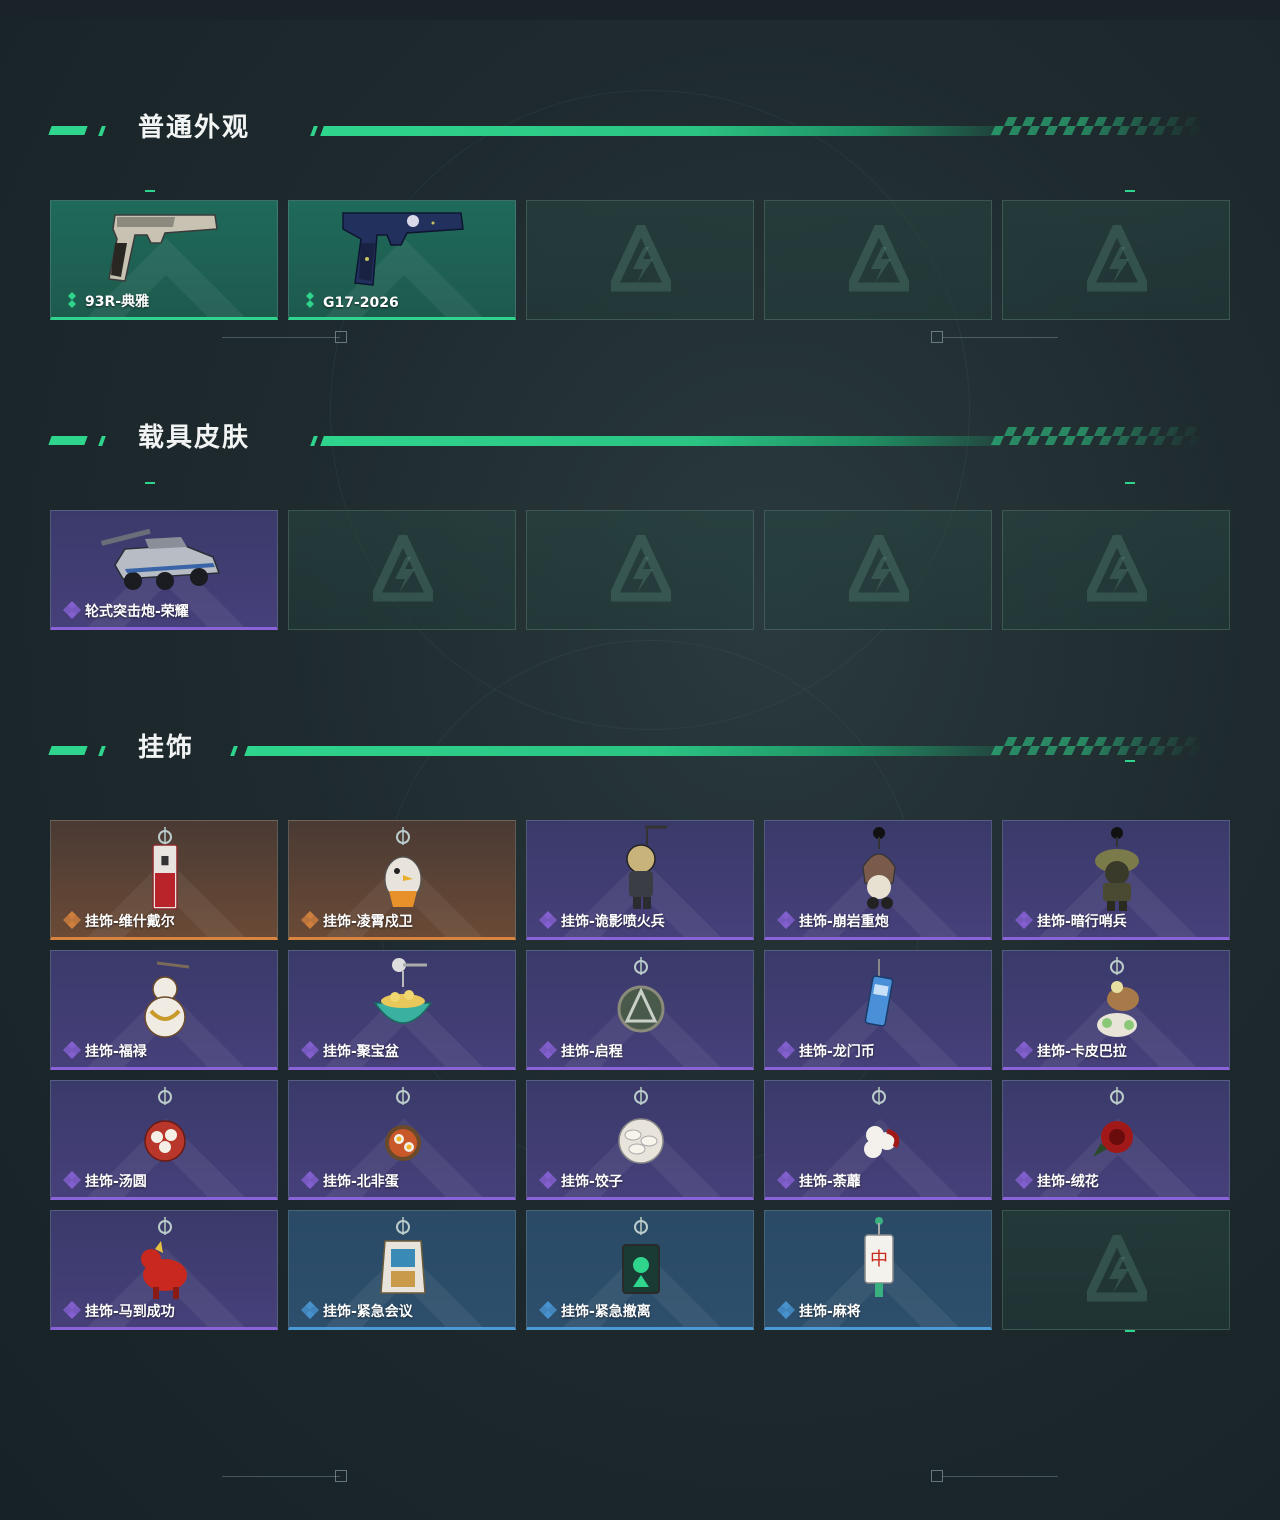  I want to click on item-card: 挂饰-汤圆, so click(164, 1140).